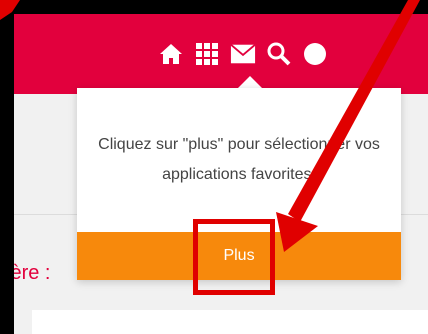  What do you see at coordinates (279, 54) in the screenshot?
I see `search-icon` at bounding box center [279, 54].